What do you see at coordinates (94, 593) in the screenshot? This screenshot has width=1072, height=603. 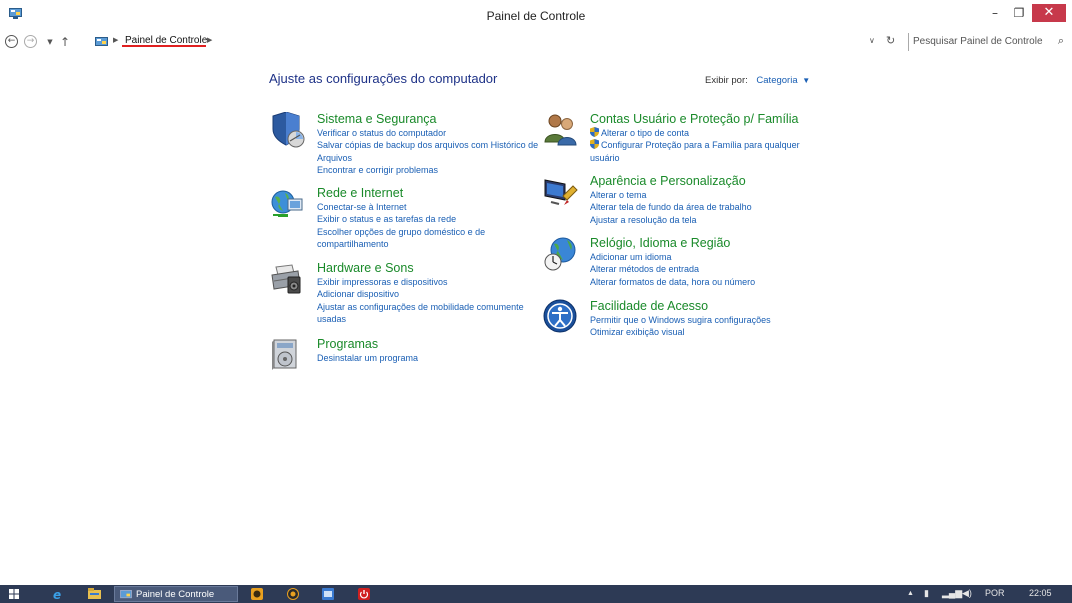 I see `file-explorer-icon` at bounding box center [94, 593].